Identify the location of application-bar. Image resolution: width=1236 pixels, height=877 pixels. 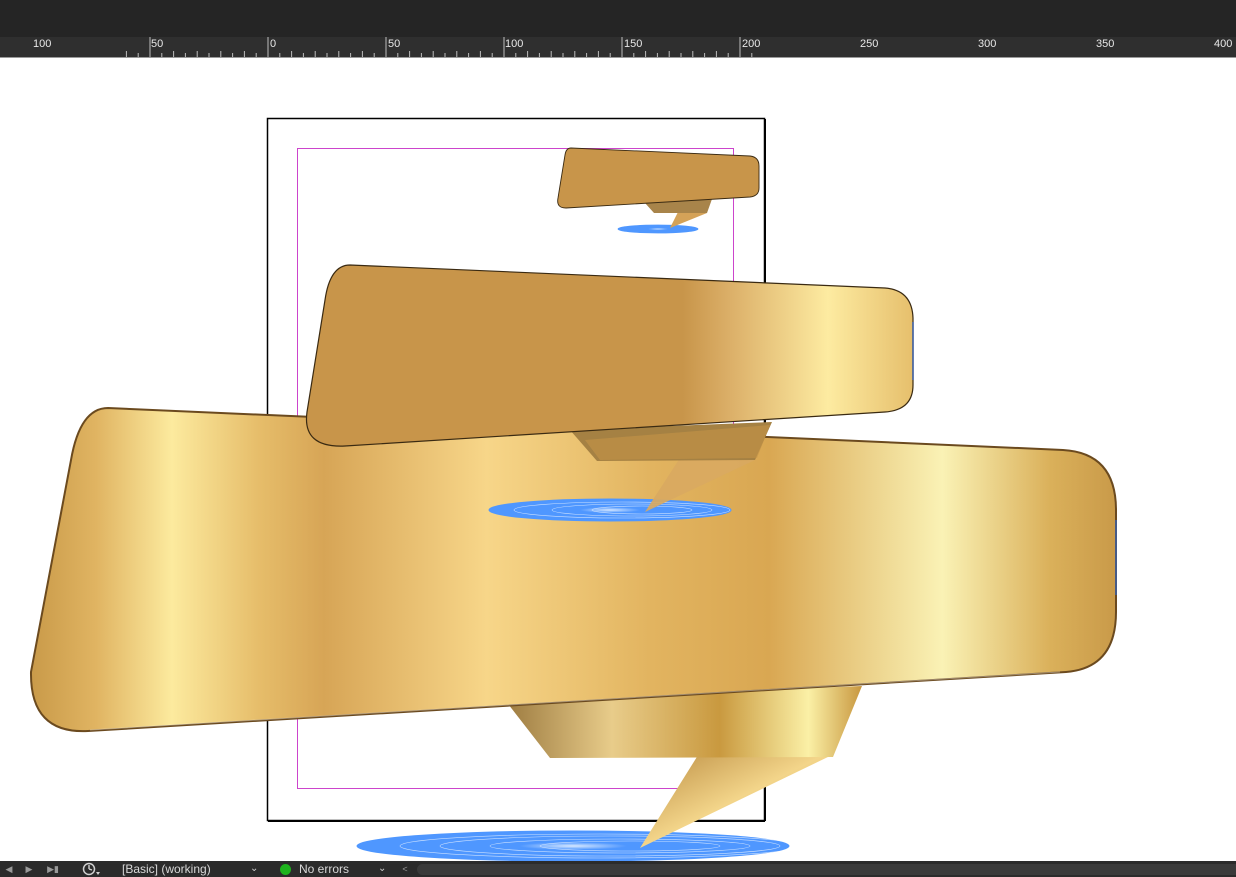
(618, 19).